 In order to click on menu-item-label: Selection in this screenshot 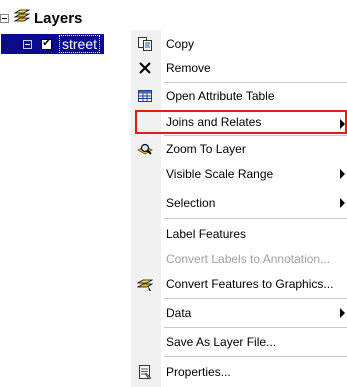, I will do `click(191, 203)`.